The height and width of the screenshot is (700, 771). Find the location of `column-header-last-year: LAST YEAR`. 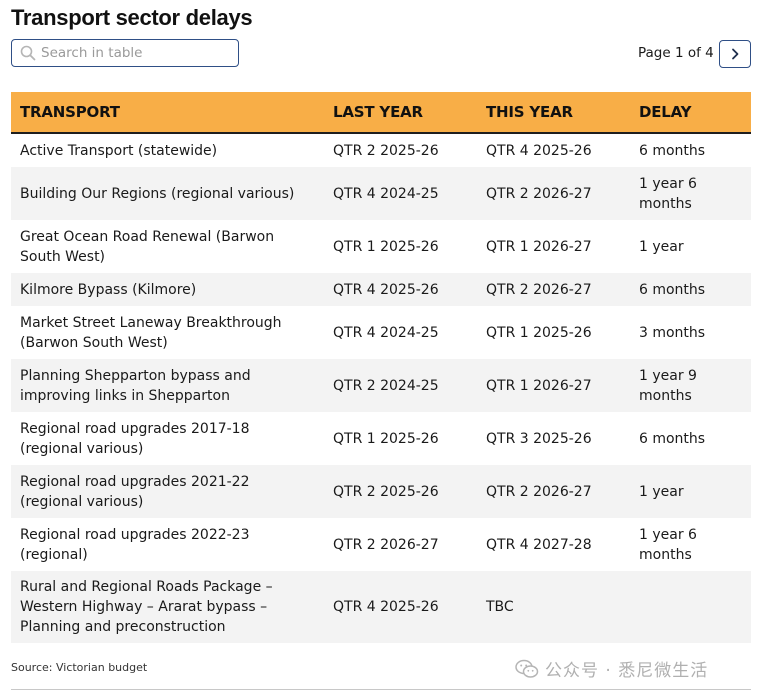

column-header-last-year: LAST YEAR is located at coordinates (405, 112).